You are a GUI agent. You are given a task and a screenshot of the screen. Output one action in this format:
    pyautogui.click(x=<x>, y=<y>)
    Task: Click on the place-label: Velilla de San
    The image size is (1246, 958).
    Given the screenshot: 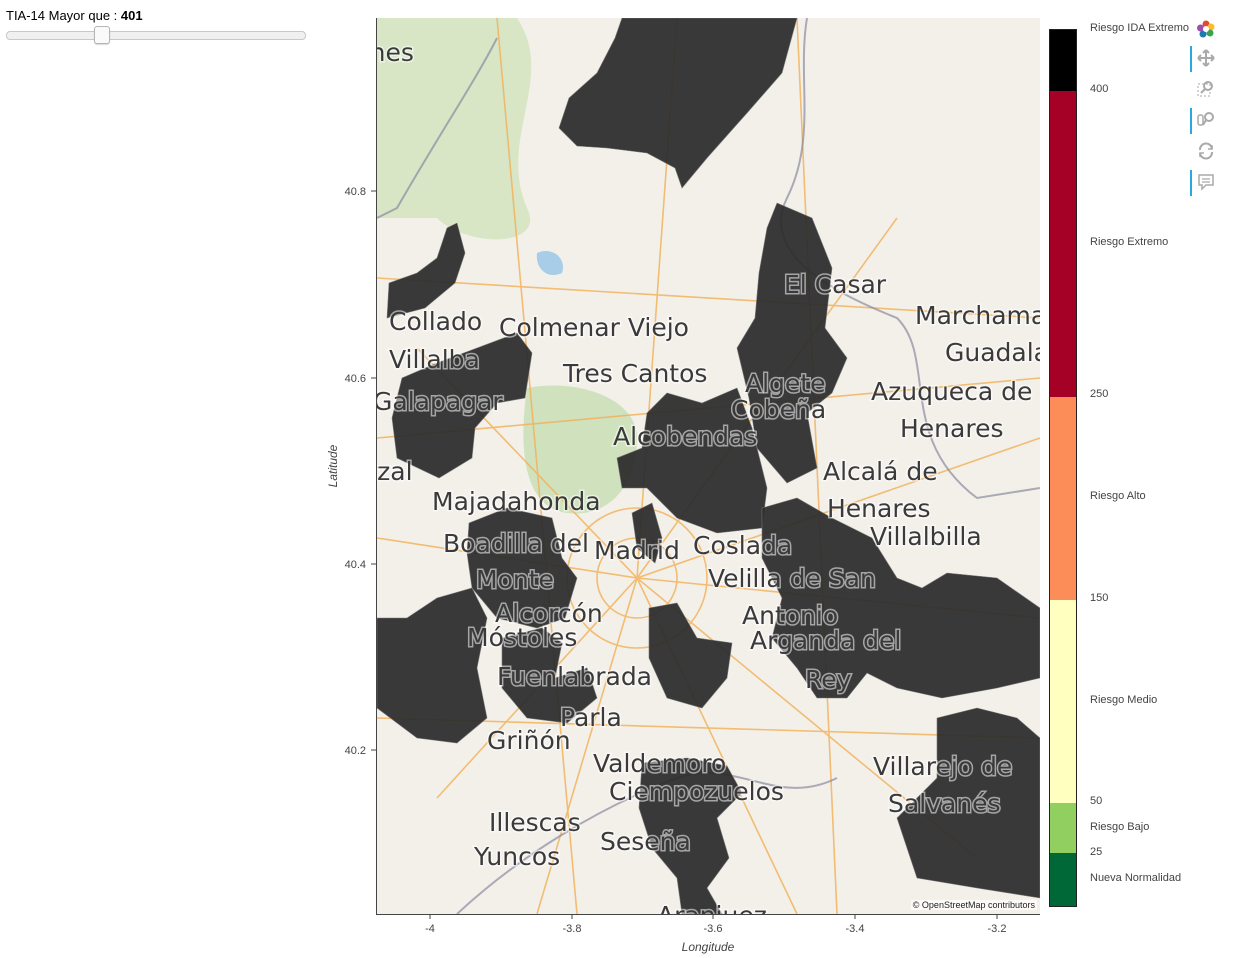 What is the action you would take?
    pyautogui.click(x=792, y=578)
    